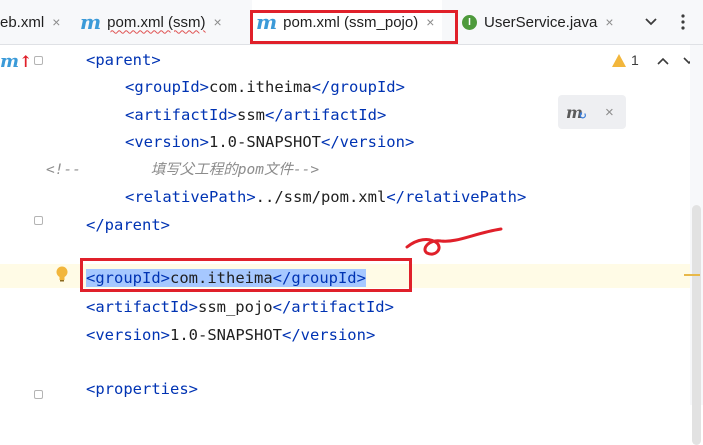 This screenshot has height=445, width=703. What do you see at coordinates (156, 22) in the screenshot?
I see `tab-label: pom.xml (ssm)` at bounding box center [156, 22].